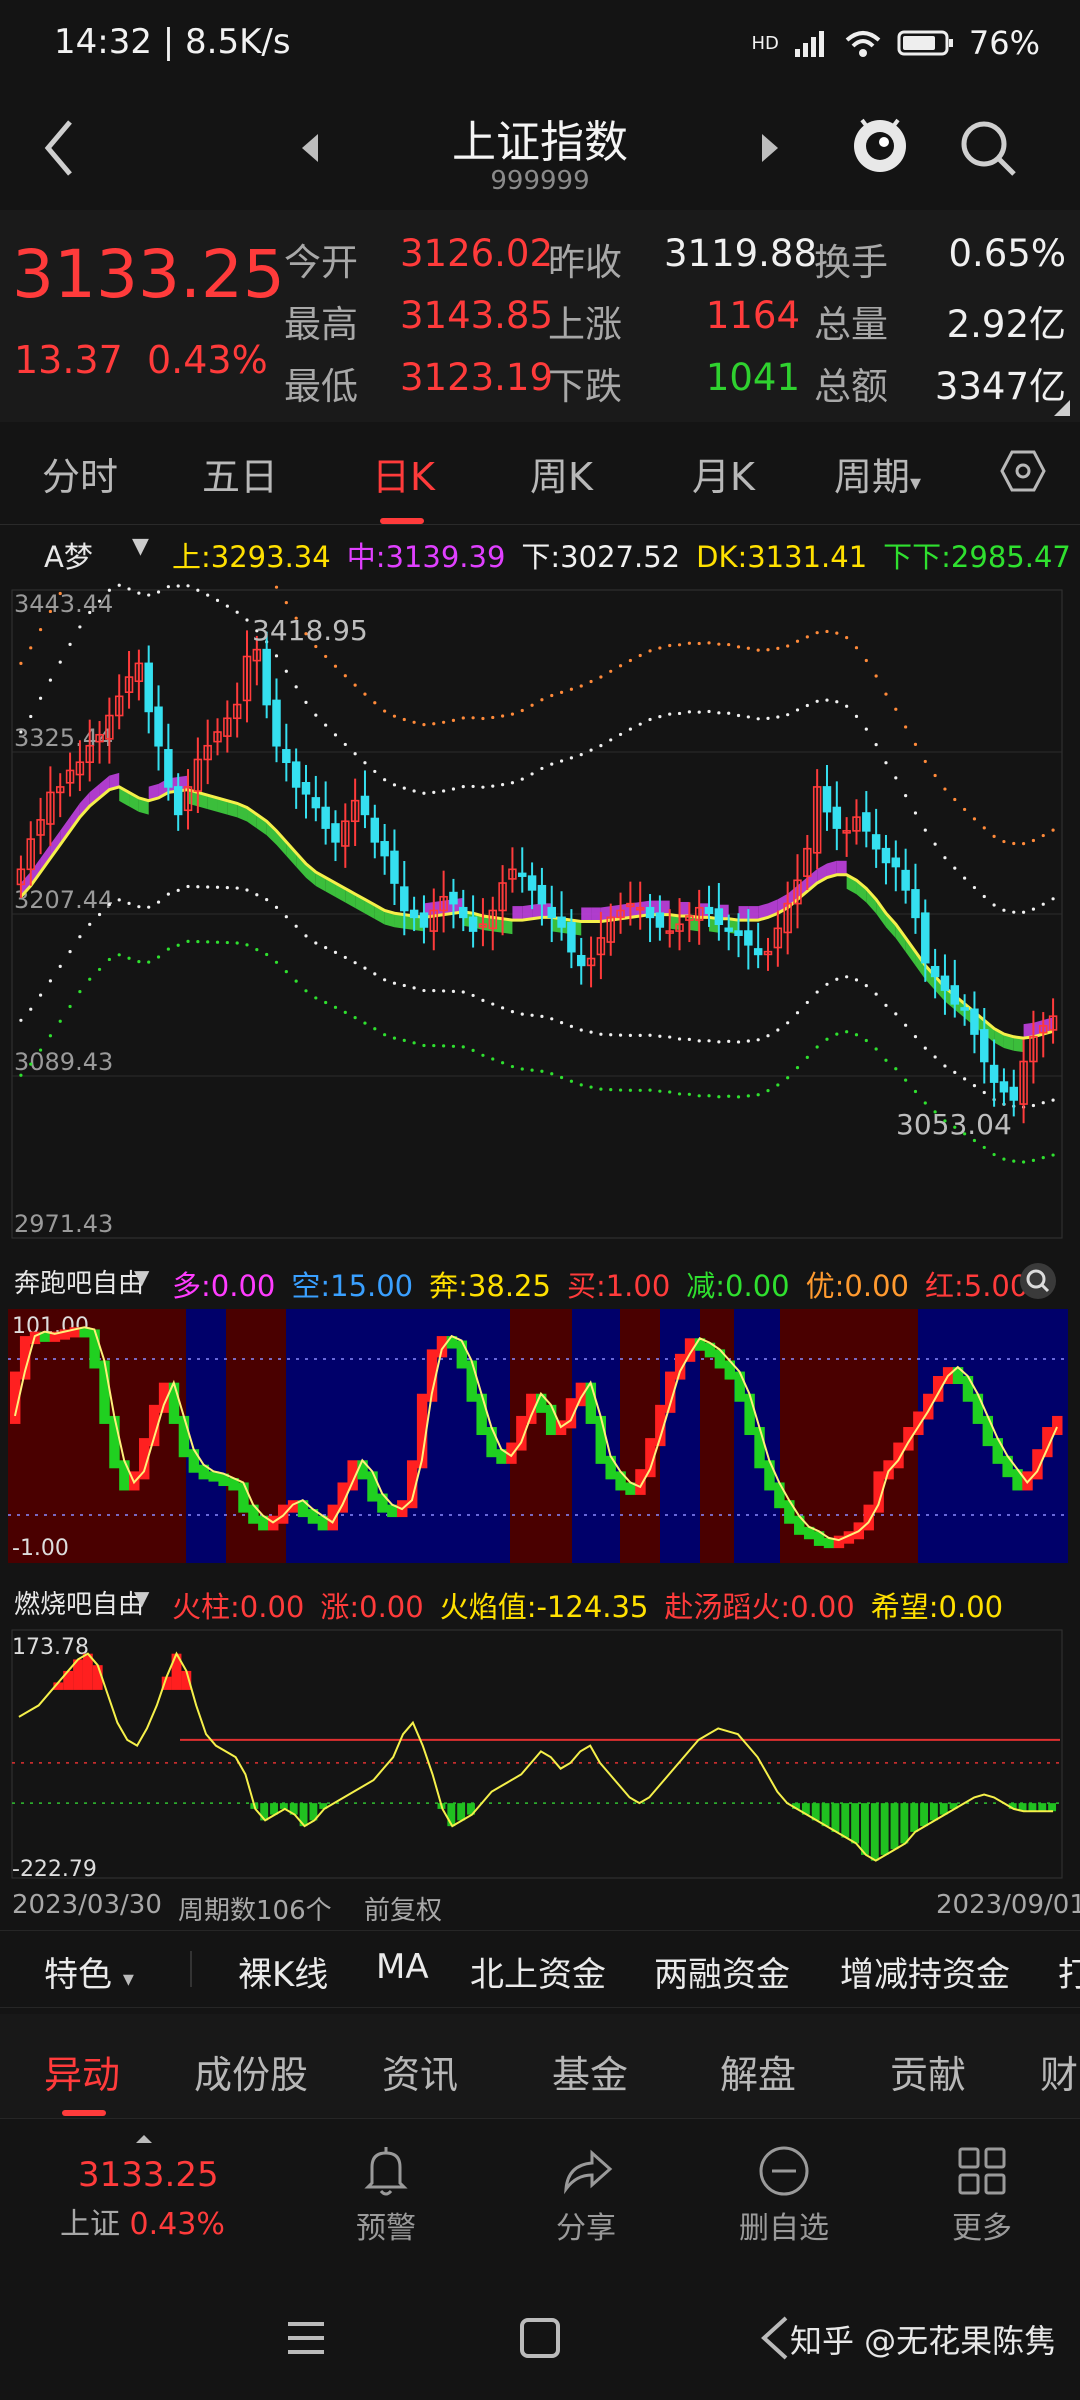  What do you see at coordinates (770, 148) in the screenshot?
I see `next-stock-icon` at bounding box center [770, 148].